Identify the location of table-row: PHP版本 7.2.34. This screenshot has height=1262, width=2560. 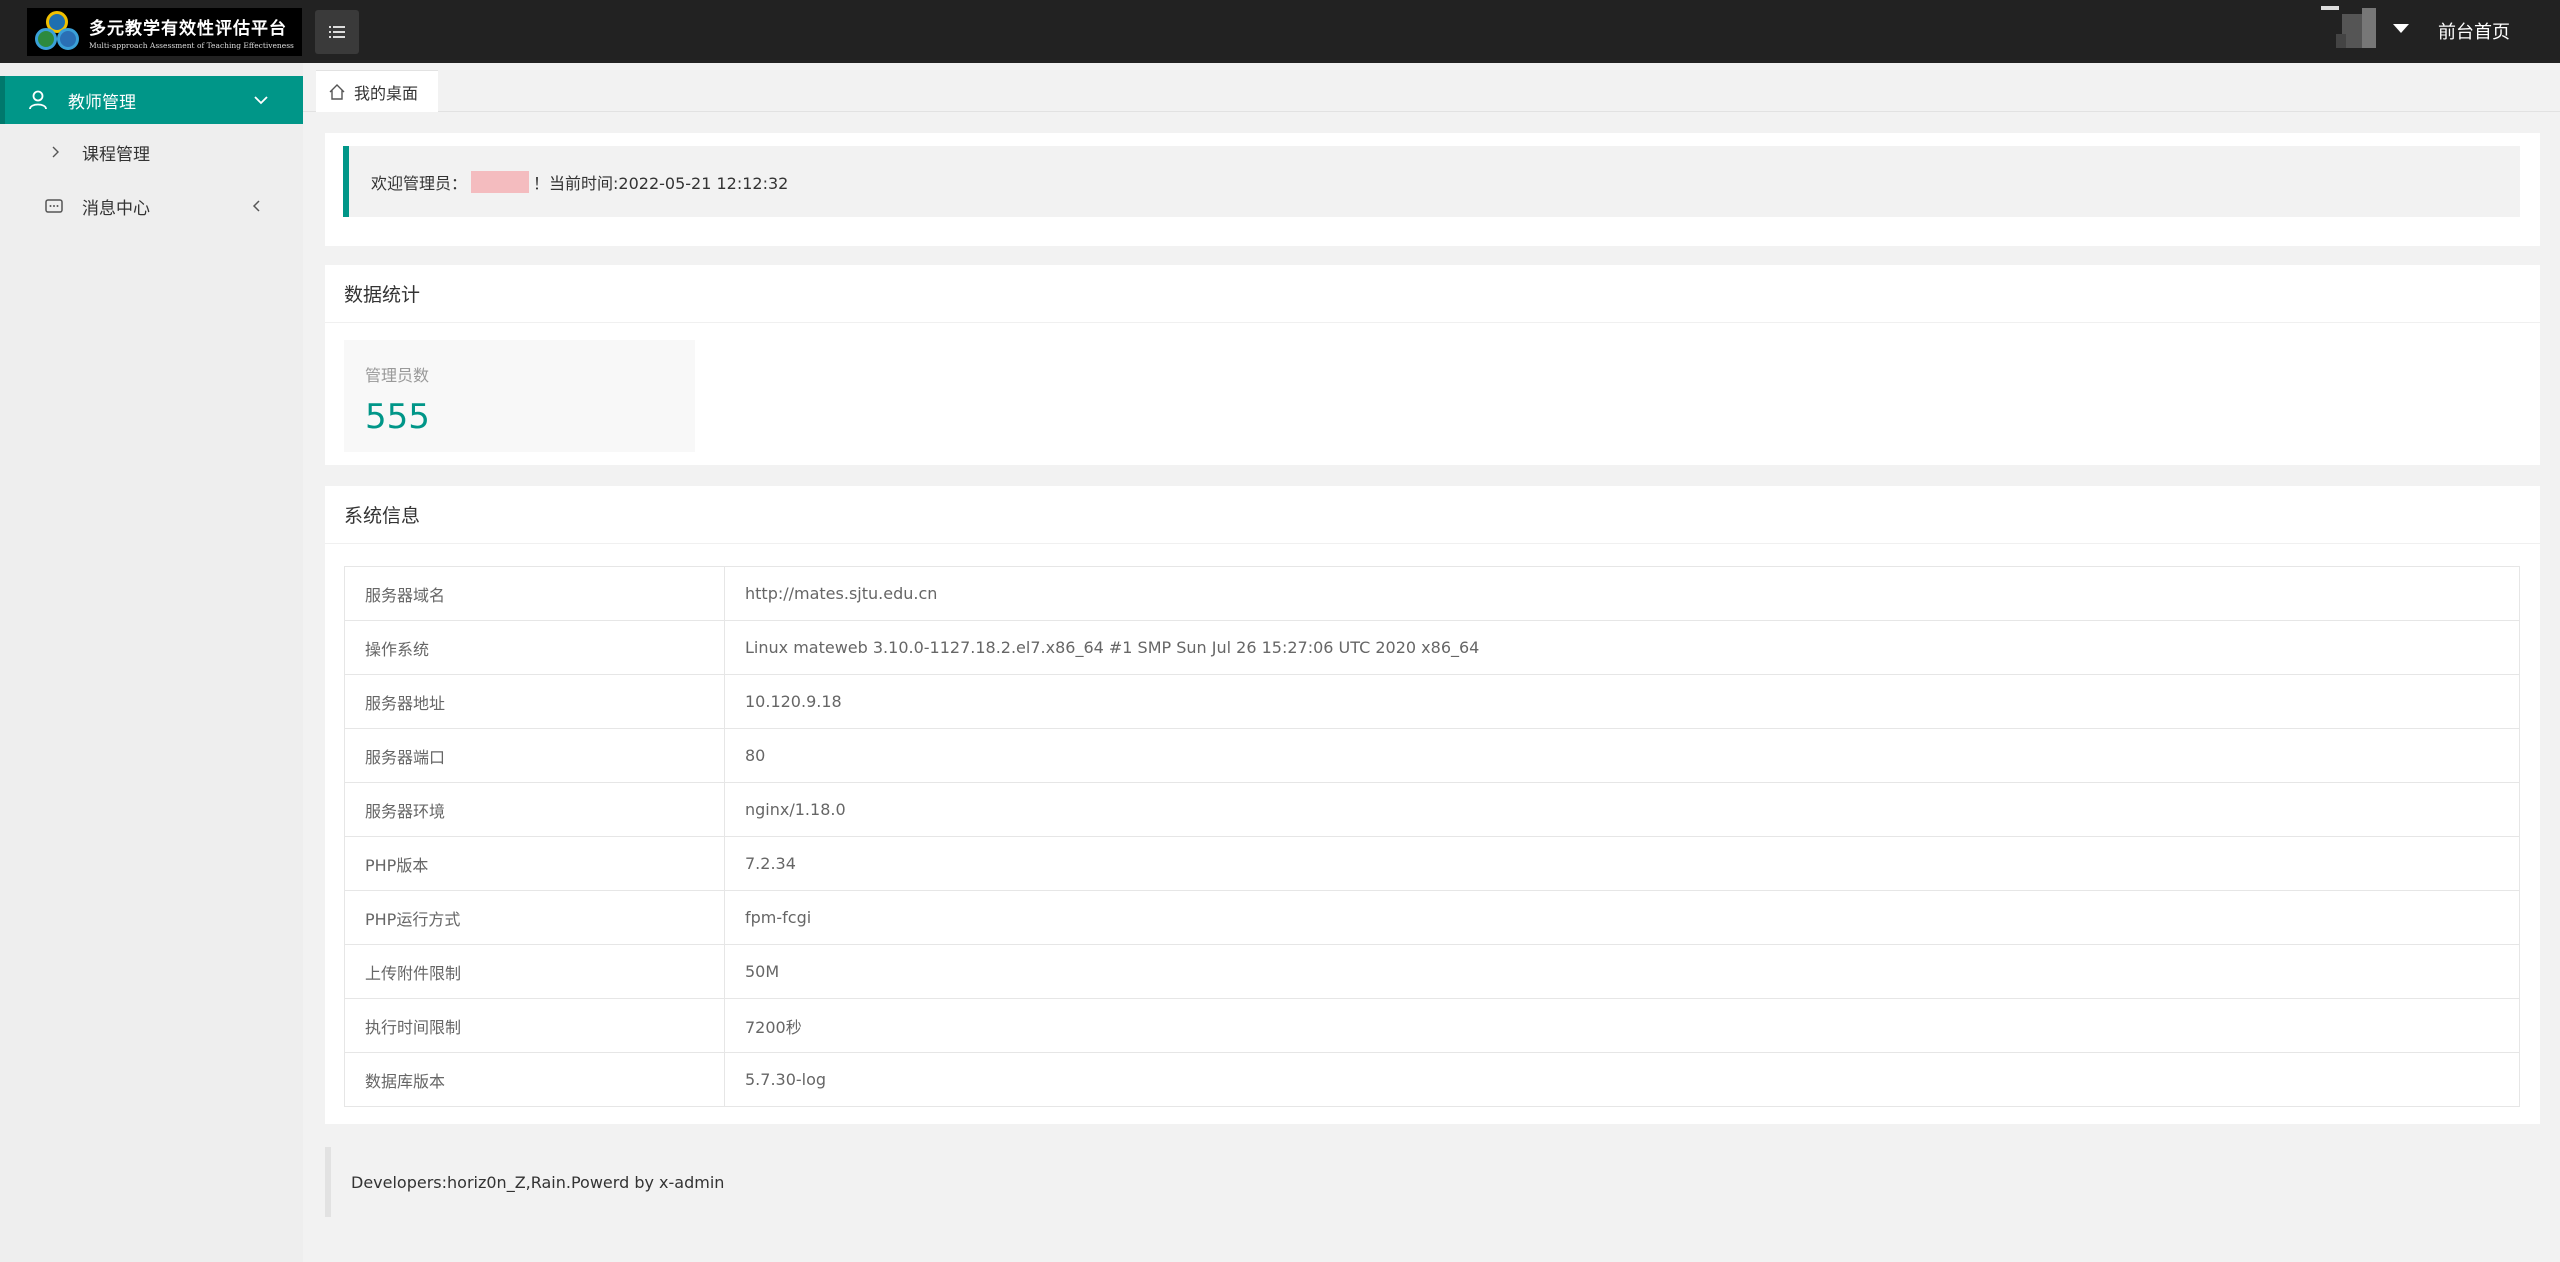
(1432, 863).